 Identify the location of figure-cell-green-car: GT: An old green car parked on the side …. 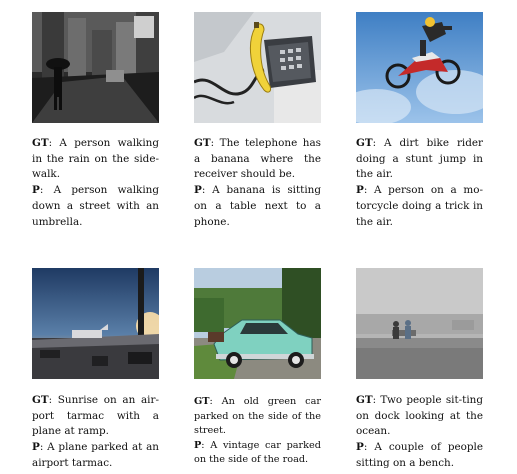
(257, 368).